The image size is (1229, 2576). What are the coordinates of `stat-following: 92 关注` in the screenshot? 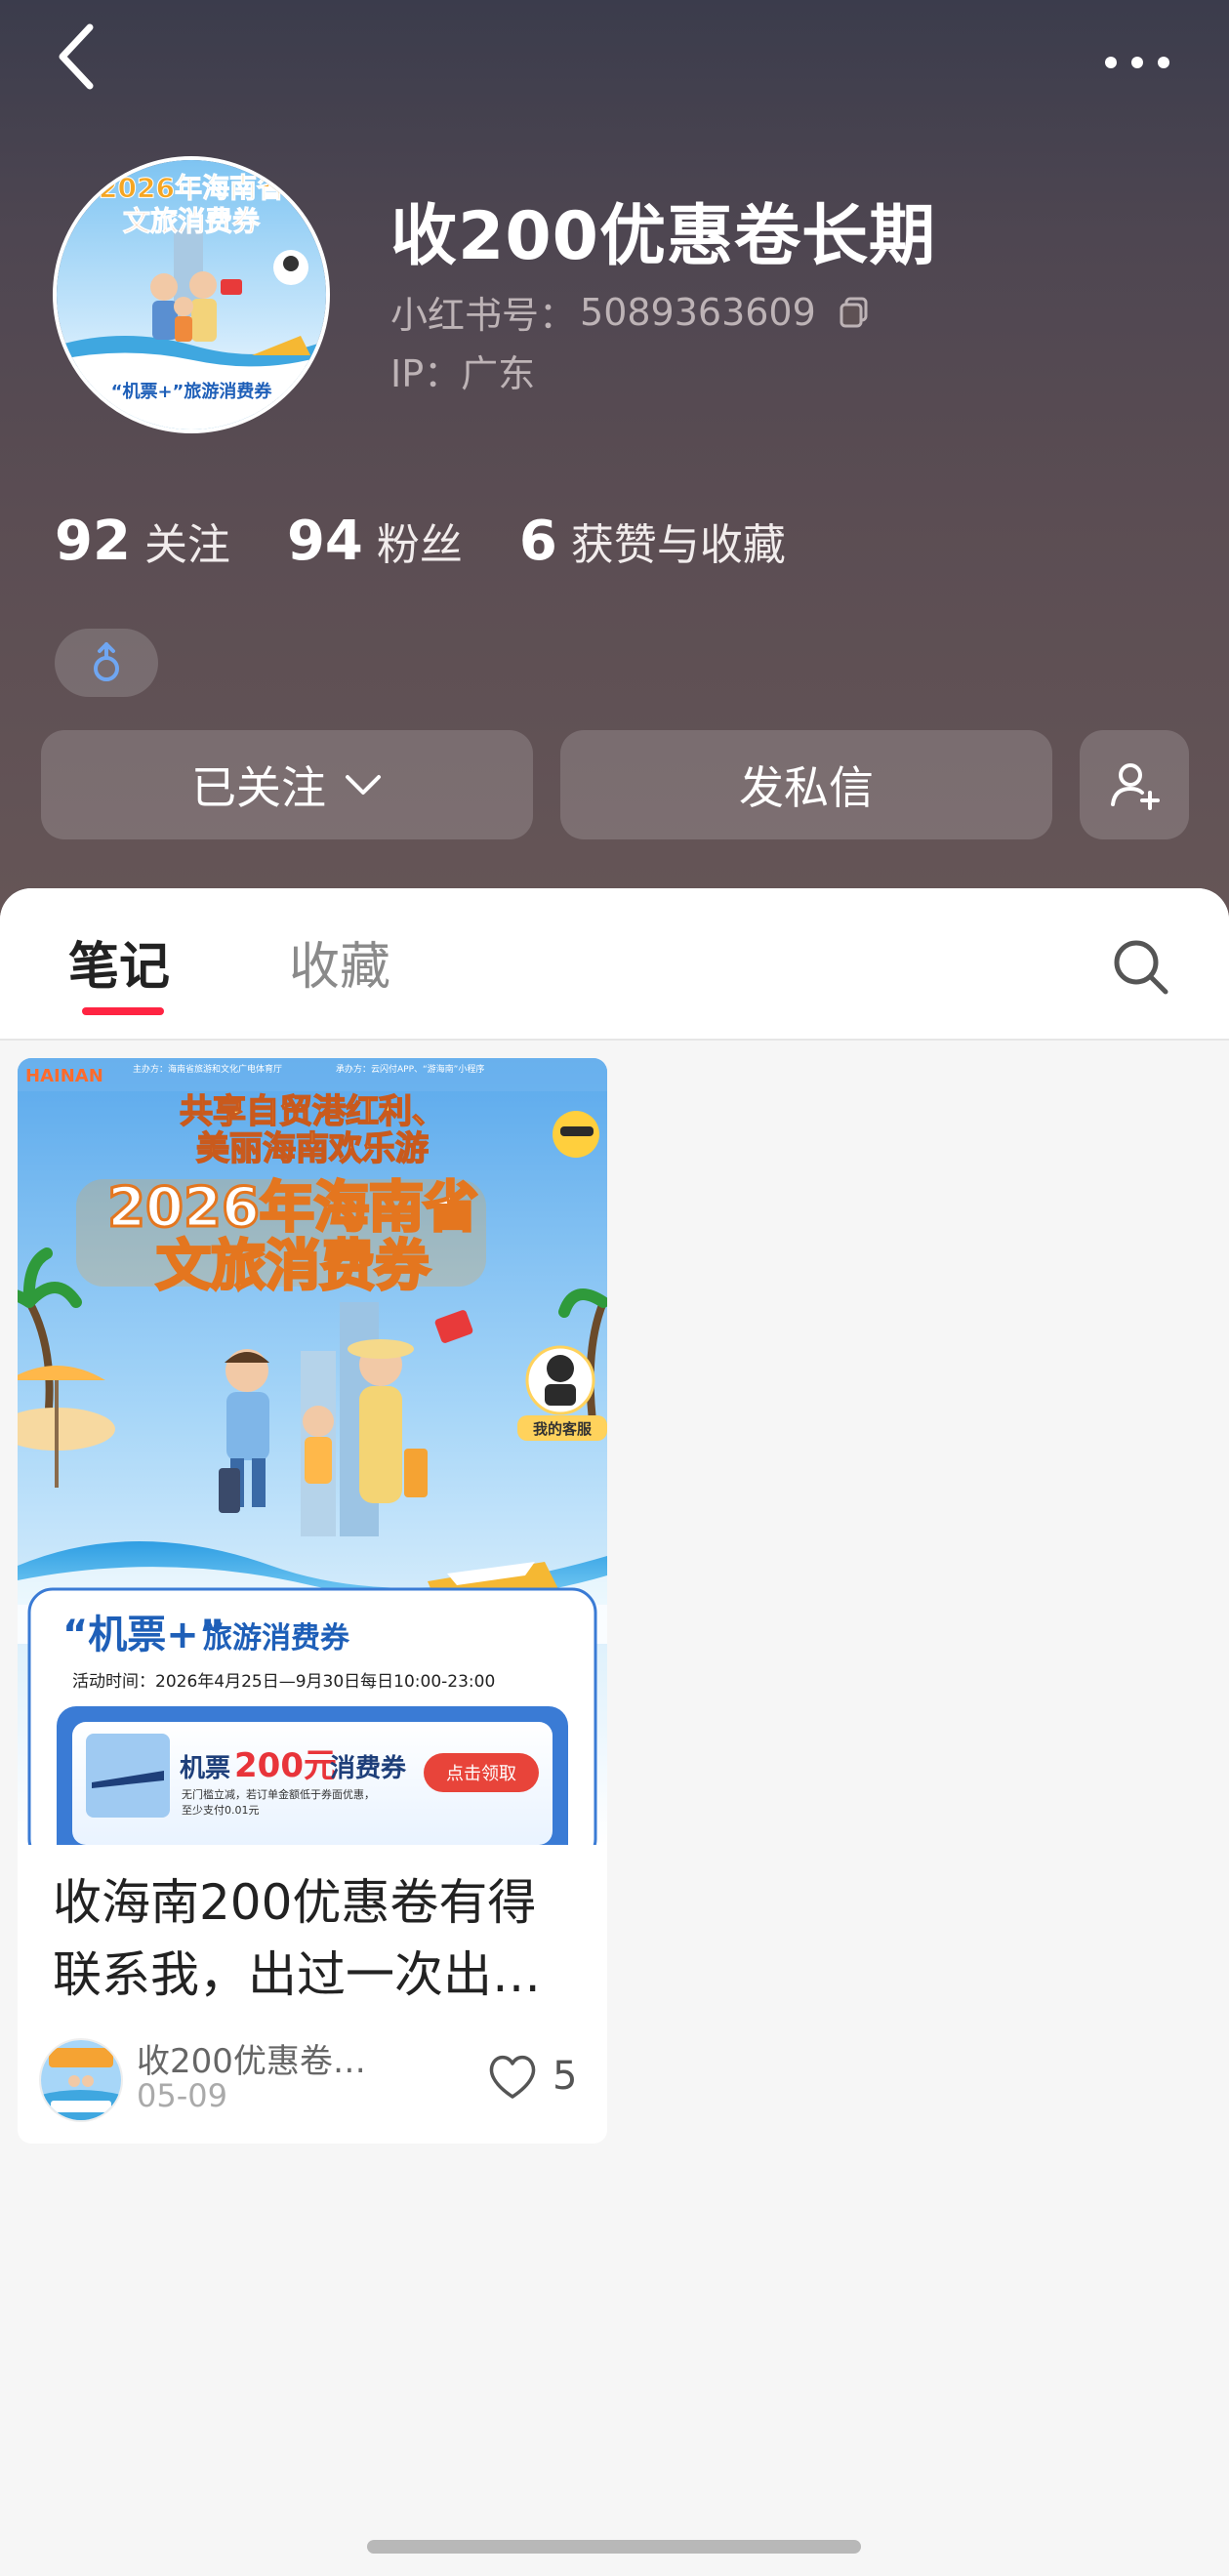 It's located at (142, 541).